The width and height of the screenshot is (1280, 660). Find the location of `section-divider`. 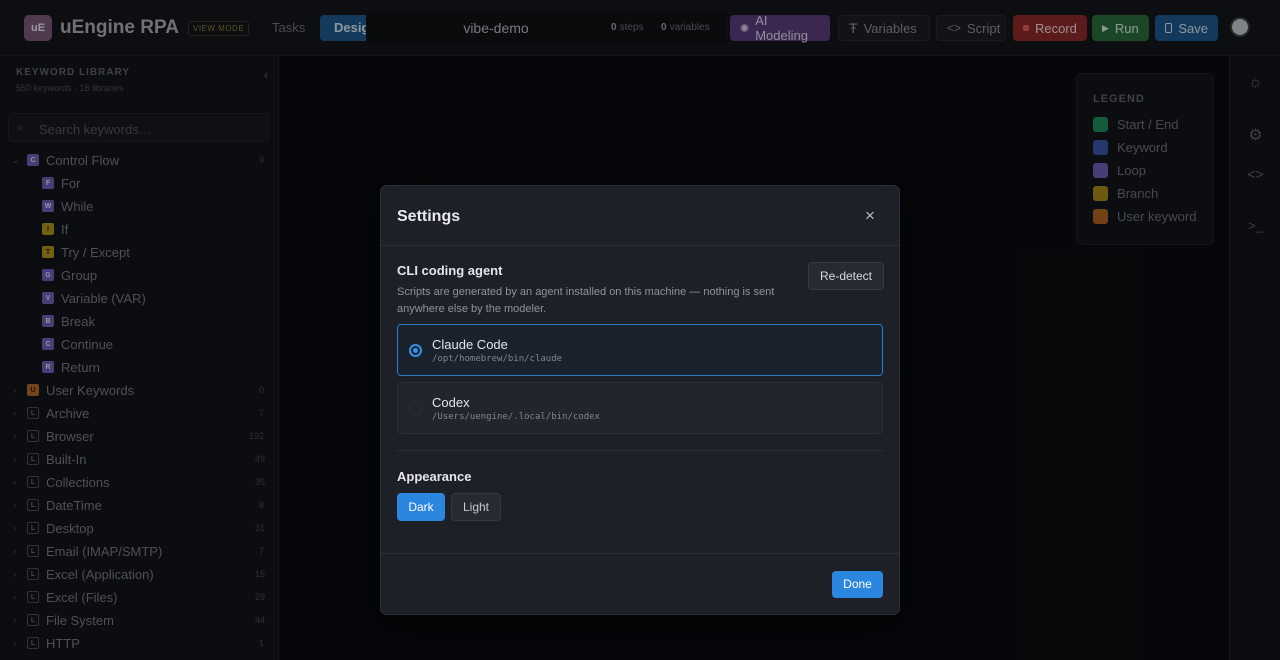

section-divider is located at coordinates (640, 450).